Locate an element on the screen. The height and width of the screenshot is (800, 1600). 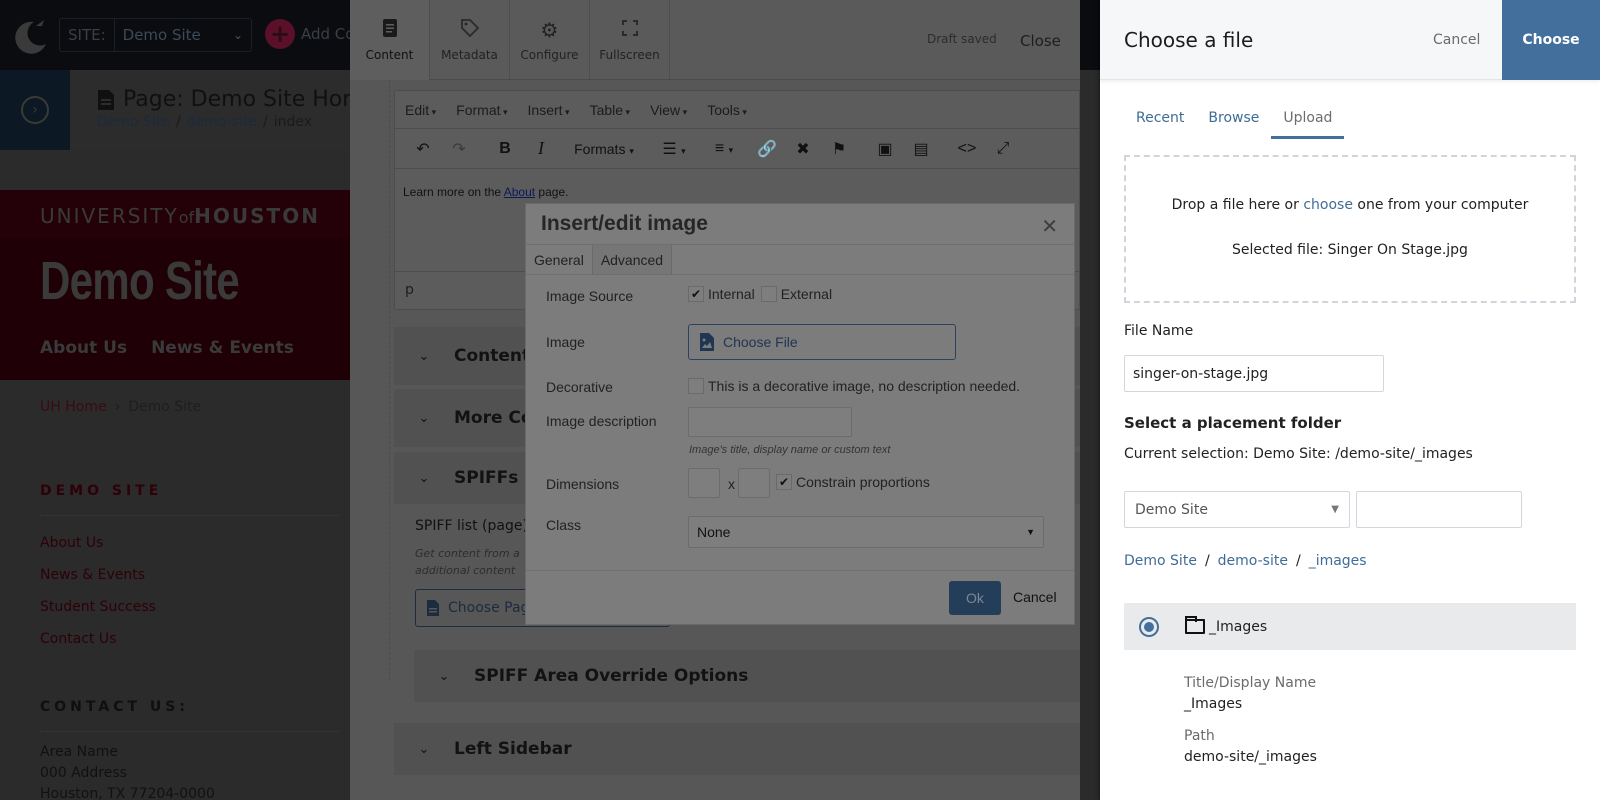
constrain-checkbox: ✔ is located at coordinates (784, 482).